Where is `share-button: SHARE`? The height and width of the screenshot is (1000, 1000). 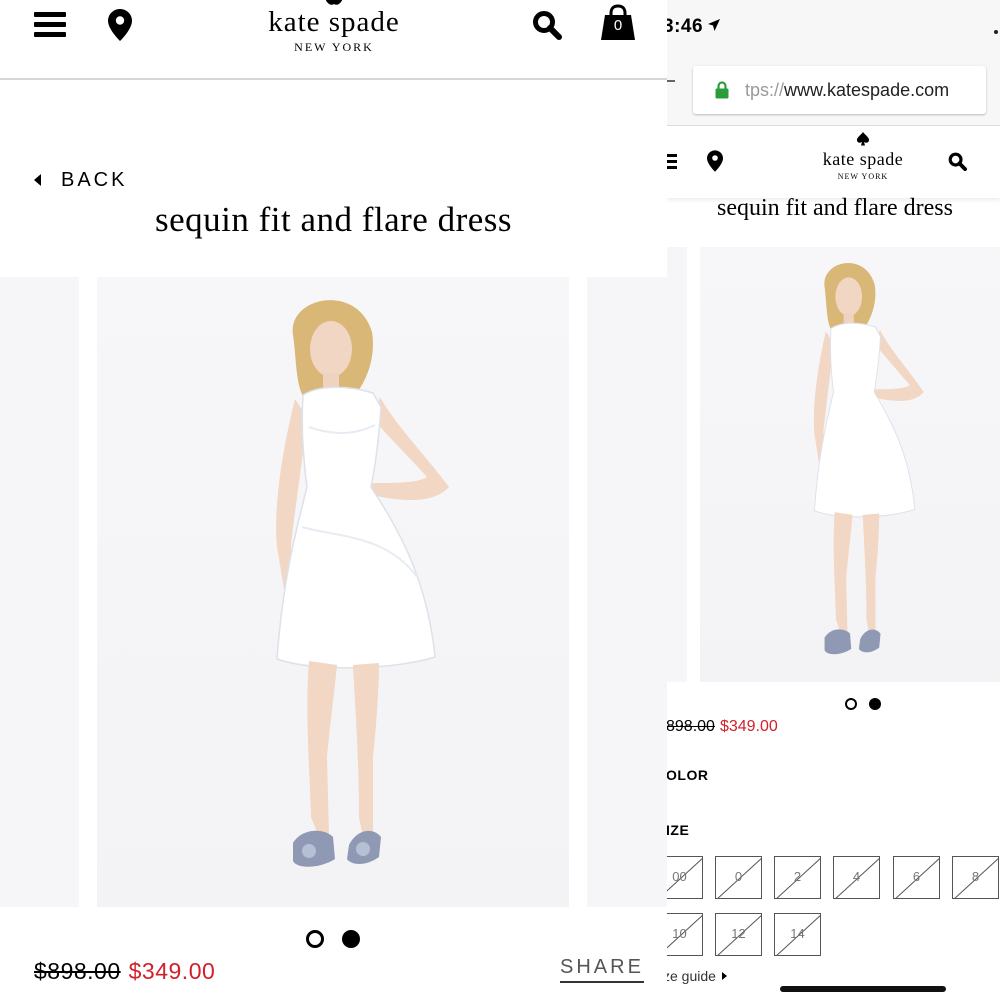 share-button: SHARE is located at coordinates (602, 969).